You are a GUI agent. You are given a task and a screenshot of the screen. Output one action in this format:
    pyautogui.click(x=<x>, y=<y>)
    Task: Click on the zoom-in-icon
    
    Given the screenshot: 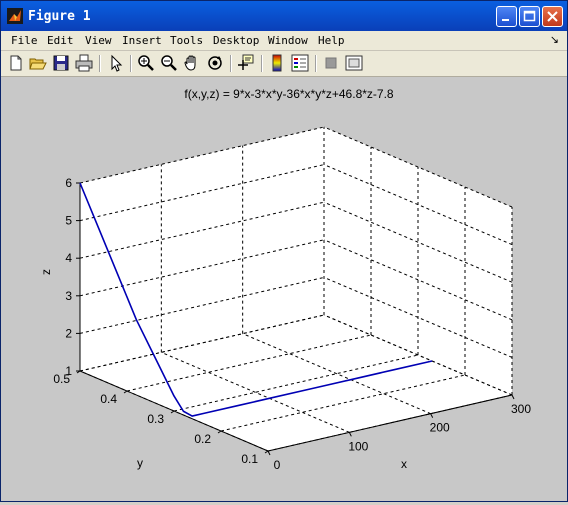 What is the action you would take?
    pyautogui.click(x=146, y=63)
    